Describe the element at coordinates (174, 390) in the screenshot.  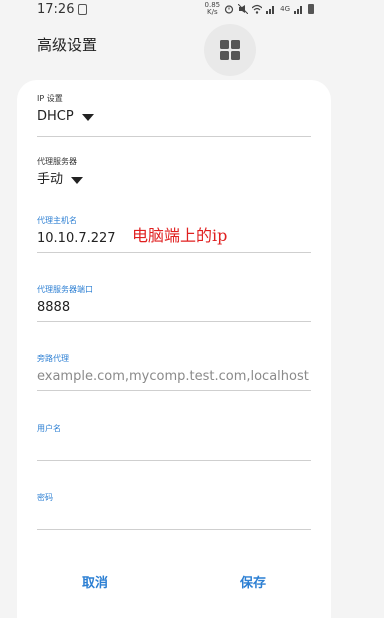
I see `bypass-proxy-underline` at that location.